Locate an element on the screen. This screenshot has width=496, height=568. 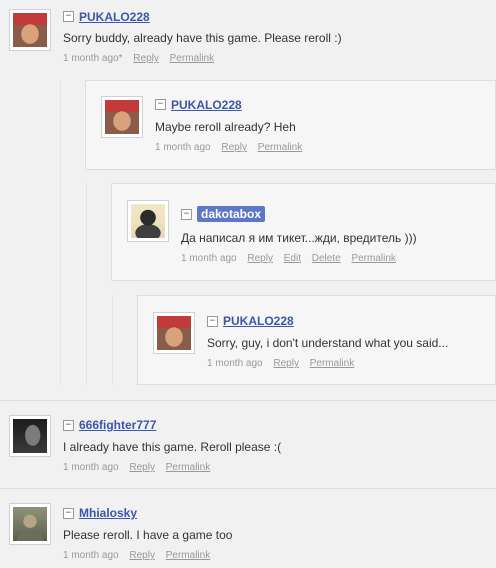
username-link: 666fighter777 is located at coordinates (117, 425).